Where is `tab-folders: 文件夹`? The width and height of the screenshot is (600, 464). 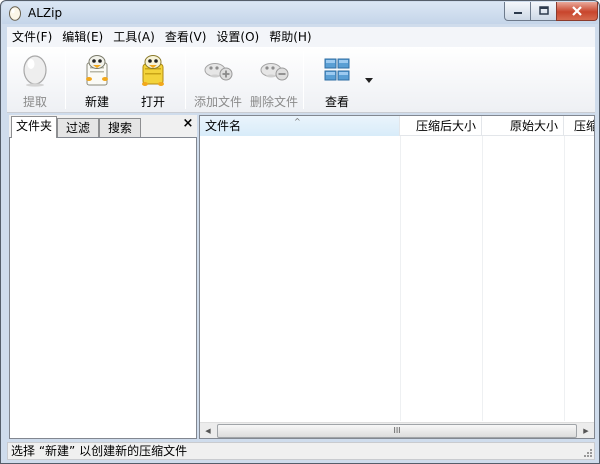
tab-folders: 文件夹 is located at coordinates (34, 127).